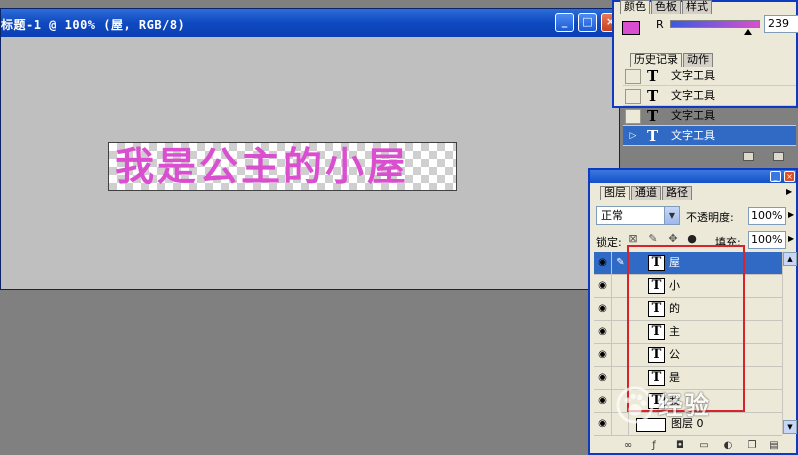 This screenshot has height=455, width=798. Describe the element at coordinates (684, 405) in the screenshot. I see `watermark-text: 经验` at that location.